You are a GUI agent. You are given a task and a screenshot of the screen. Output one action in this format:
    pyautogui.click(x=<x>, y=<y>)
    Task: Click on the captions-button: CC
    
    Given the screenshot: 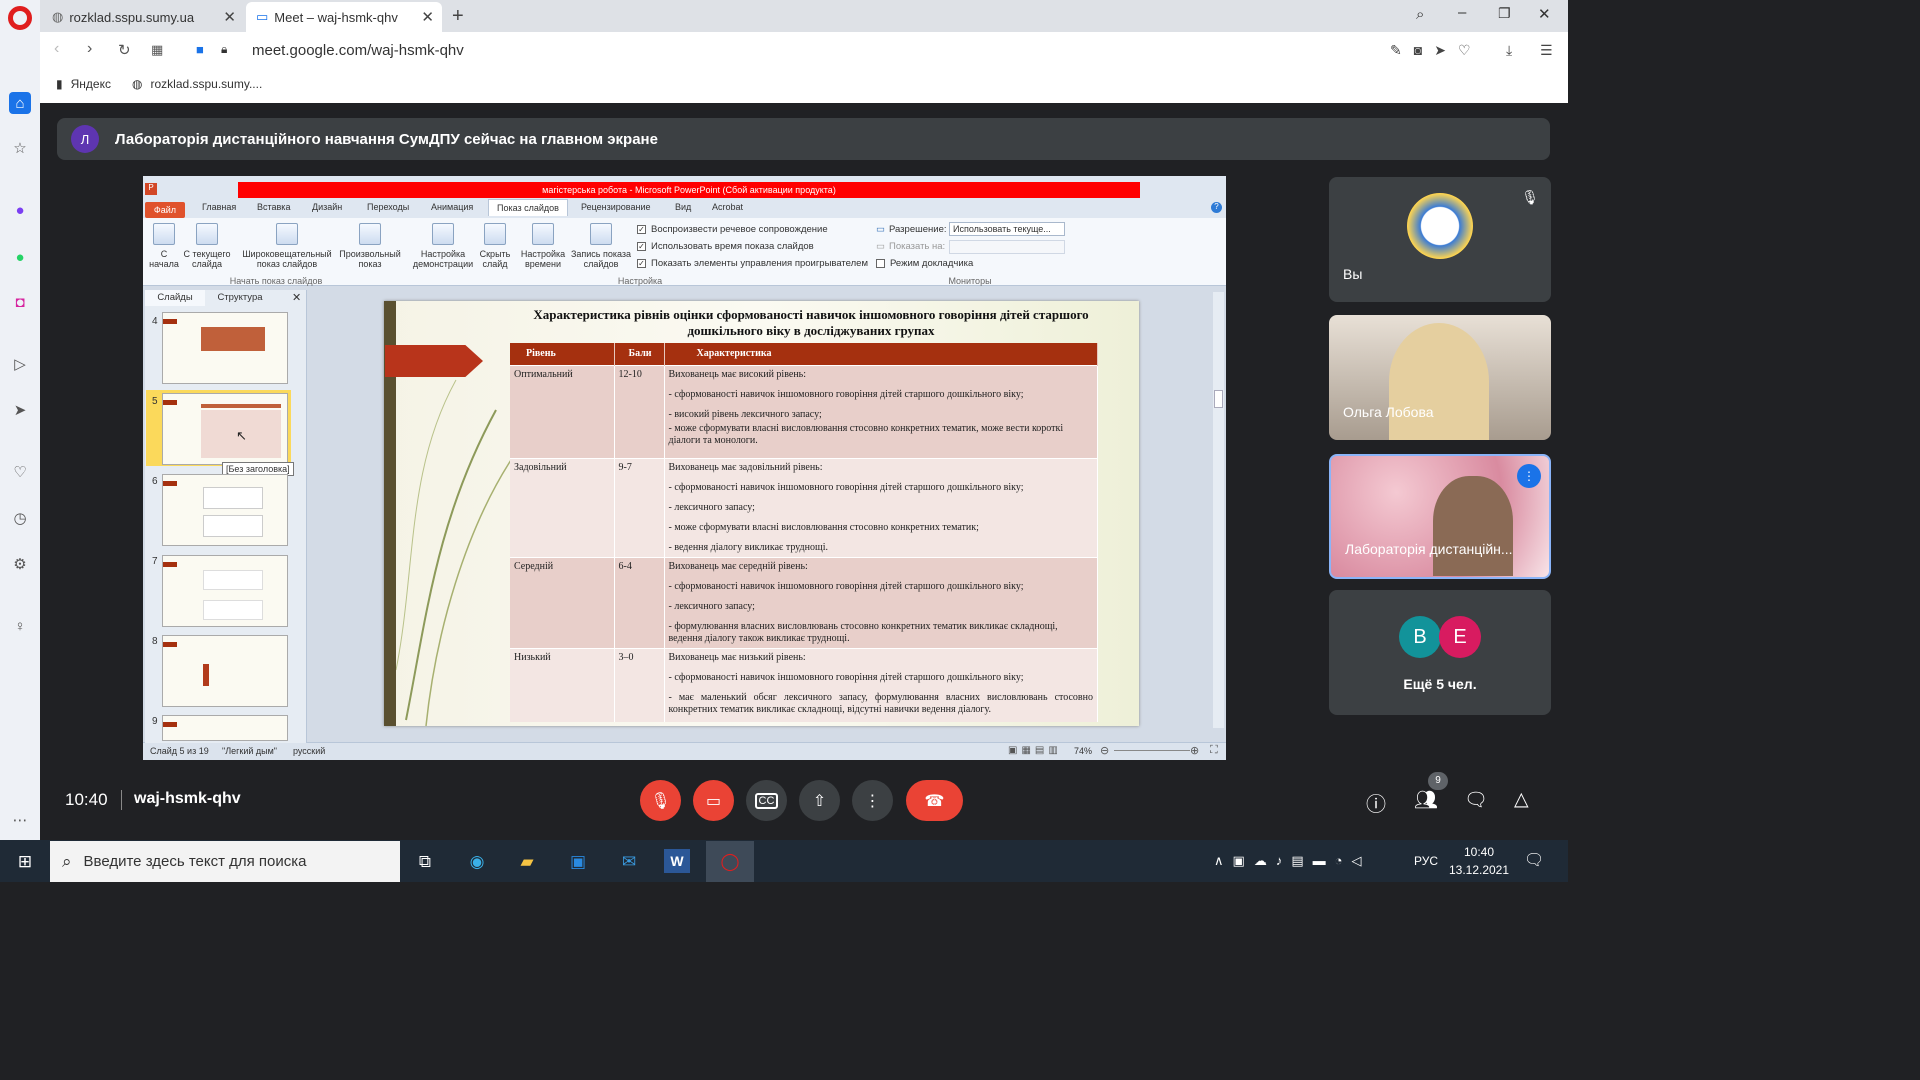 What is the action you would take?
    pyautogui.click(x=766, y=800)
    